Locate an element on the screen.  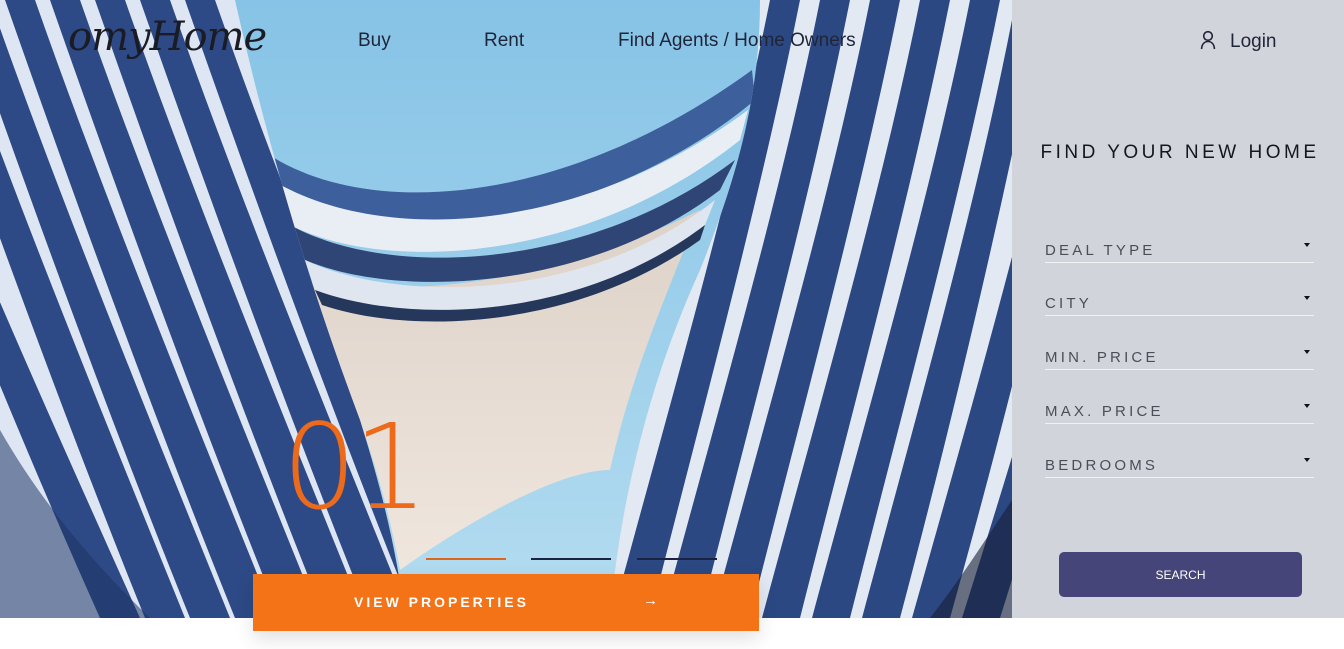
view-properties-button: VIEW PROPERTIES → is located at coordinates (506, 602).